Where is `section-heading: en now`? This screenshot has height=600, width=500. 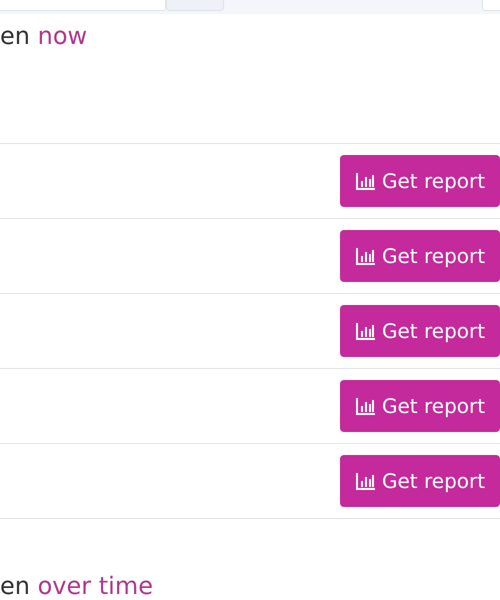
section-heading: en now is located at coordinates (44, 36).